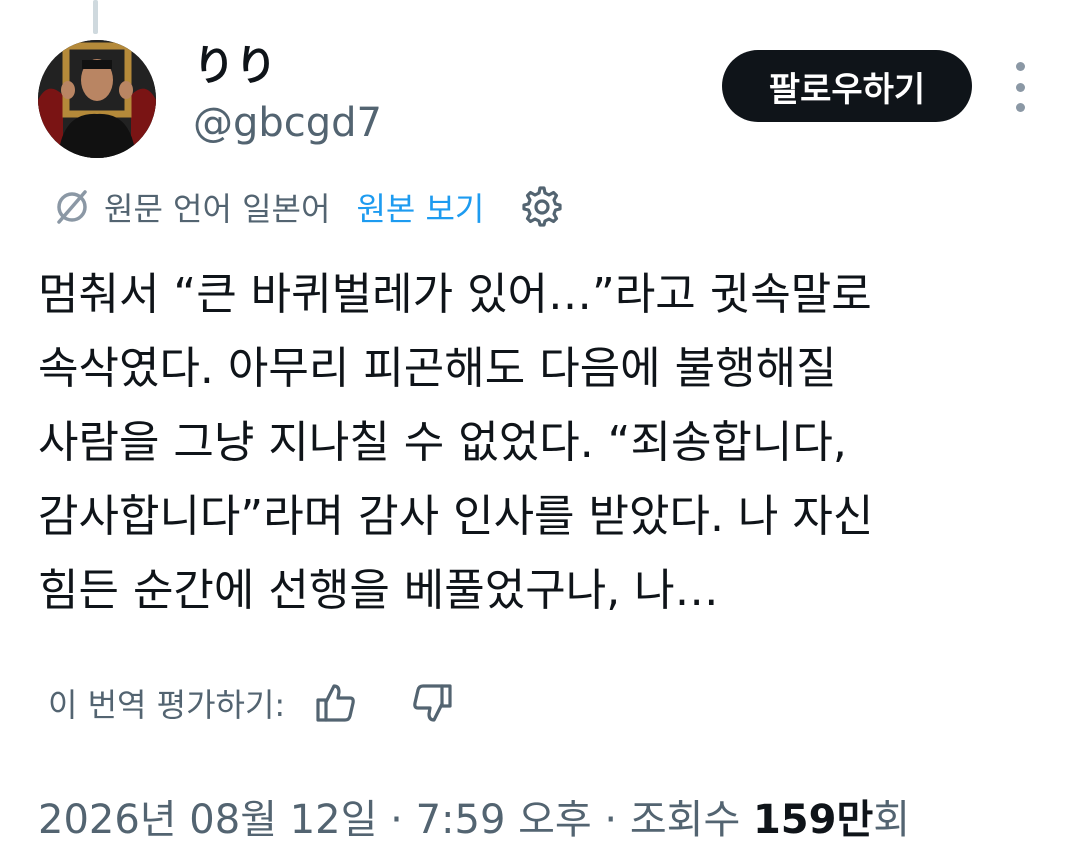 Image resolution: width=1080 pixels, height=854 pixels. I want to click on views-suffix: 회, so click(892, 820).